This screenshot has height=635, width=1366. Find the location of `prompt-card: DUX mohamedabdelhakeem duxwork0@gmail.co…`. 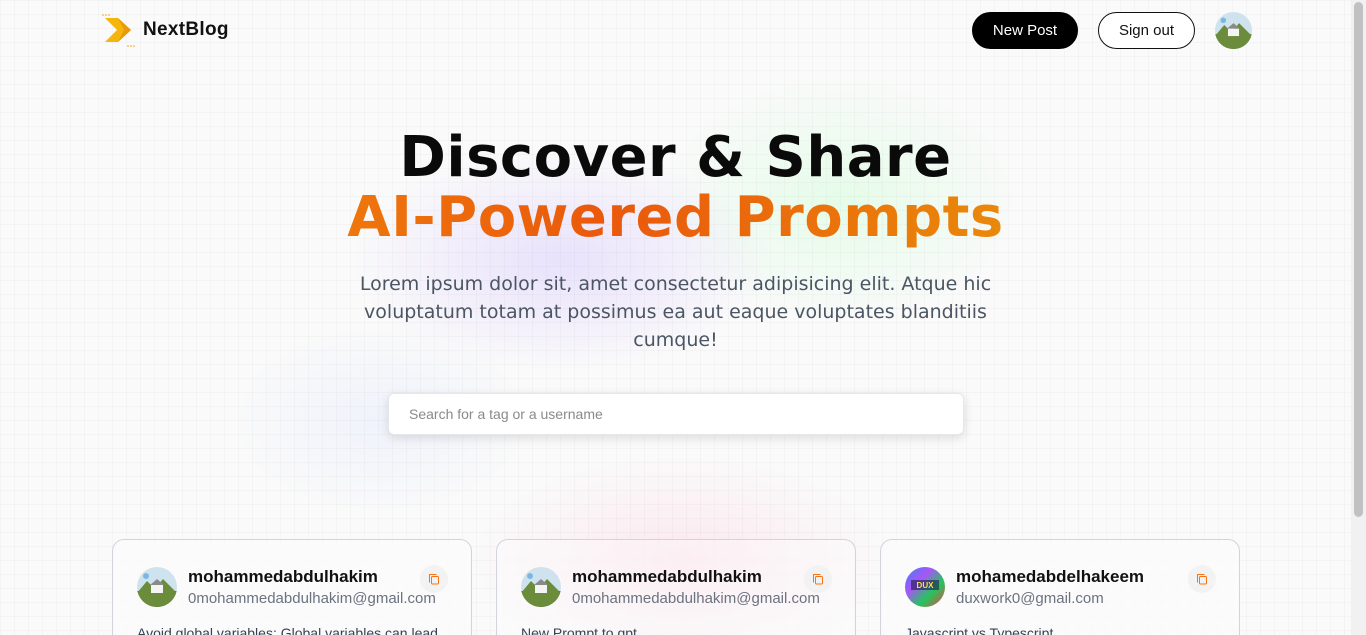

prompt-card: DUX mohamedabdelhakeem duxwork0@gmail.co… is located at coordinates (1060, 587).